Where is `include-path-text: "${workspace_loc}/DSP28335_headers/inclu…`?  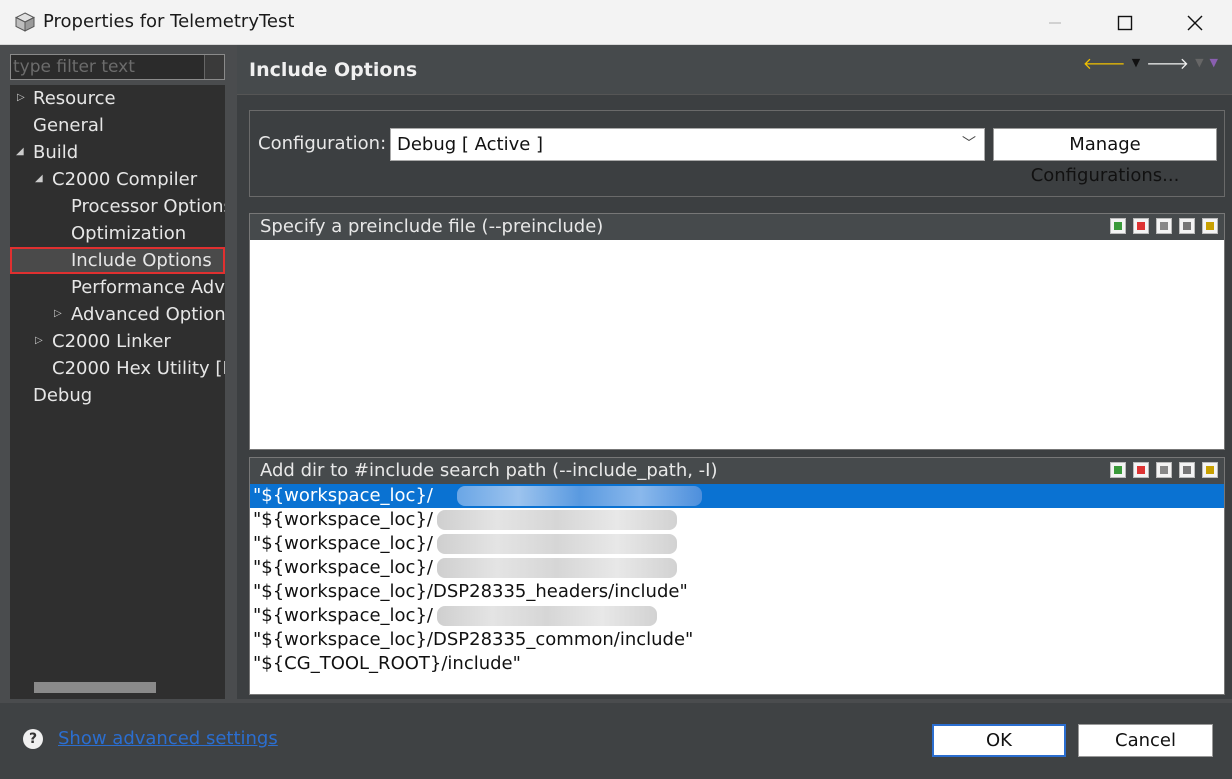
include-path-text: "${workspace_loc}/DSP28335_headers/inclu… is located at coordinates (470, 591).